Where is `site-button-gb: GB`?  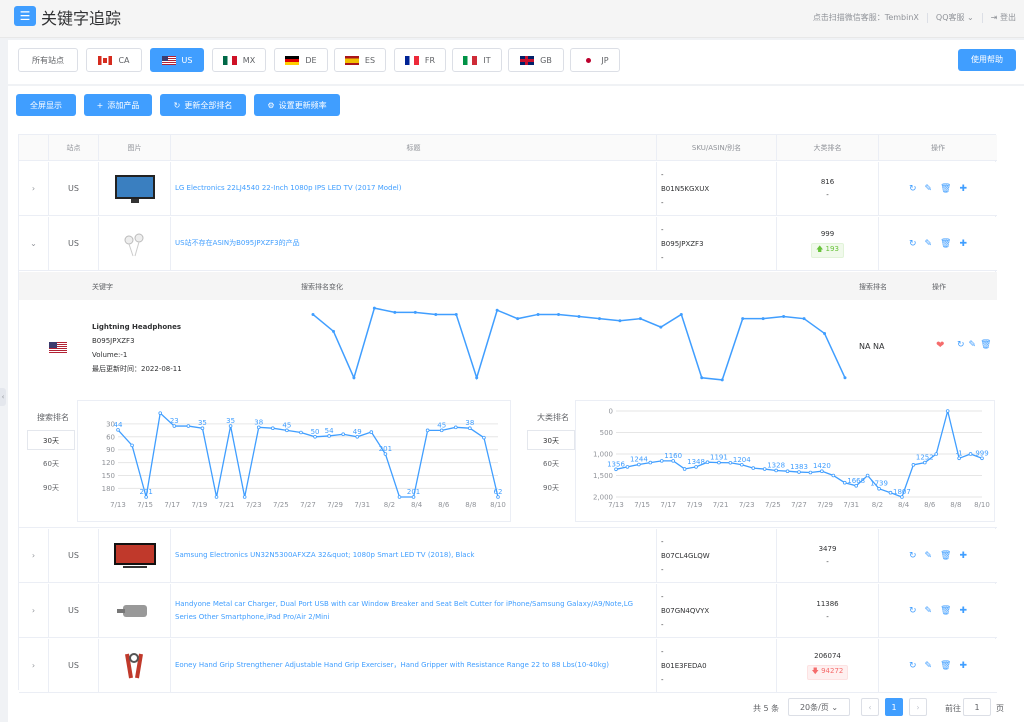
site-button-gb: GB is located at coordinates (536, 60).